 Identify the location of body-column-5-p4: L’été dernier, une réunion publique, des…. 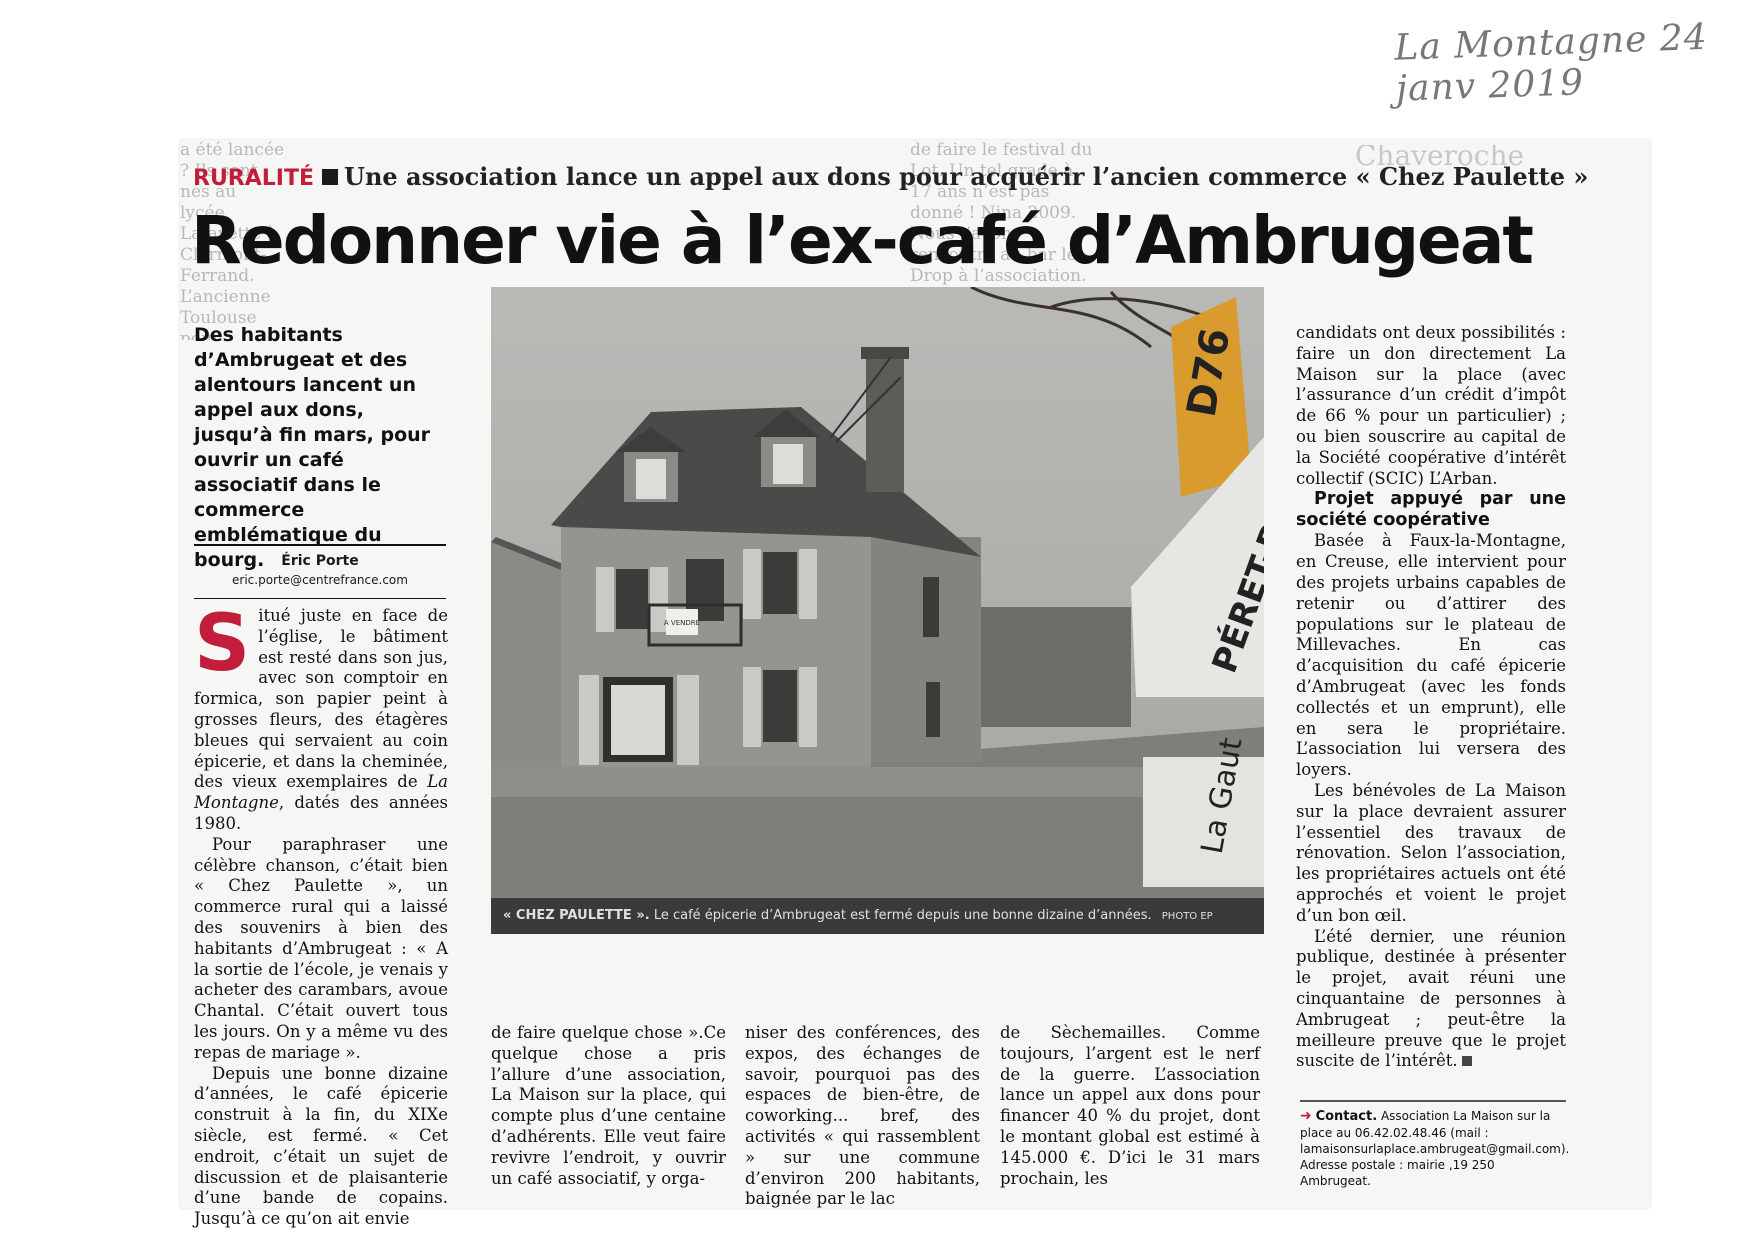
(1431, 1000).